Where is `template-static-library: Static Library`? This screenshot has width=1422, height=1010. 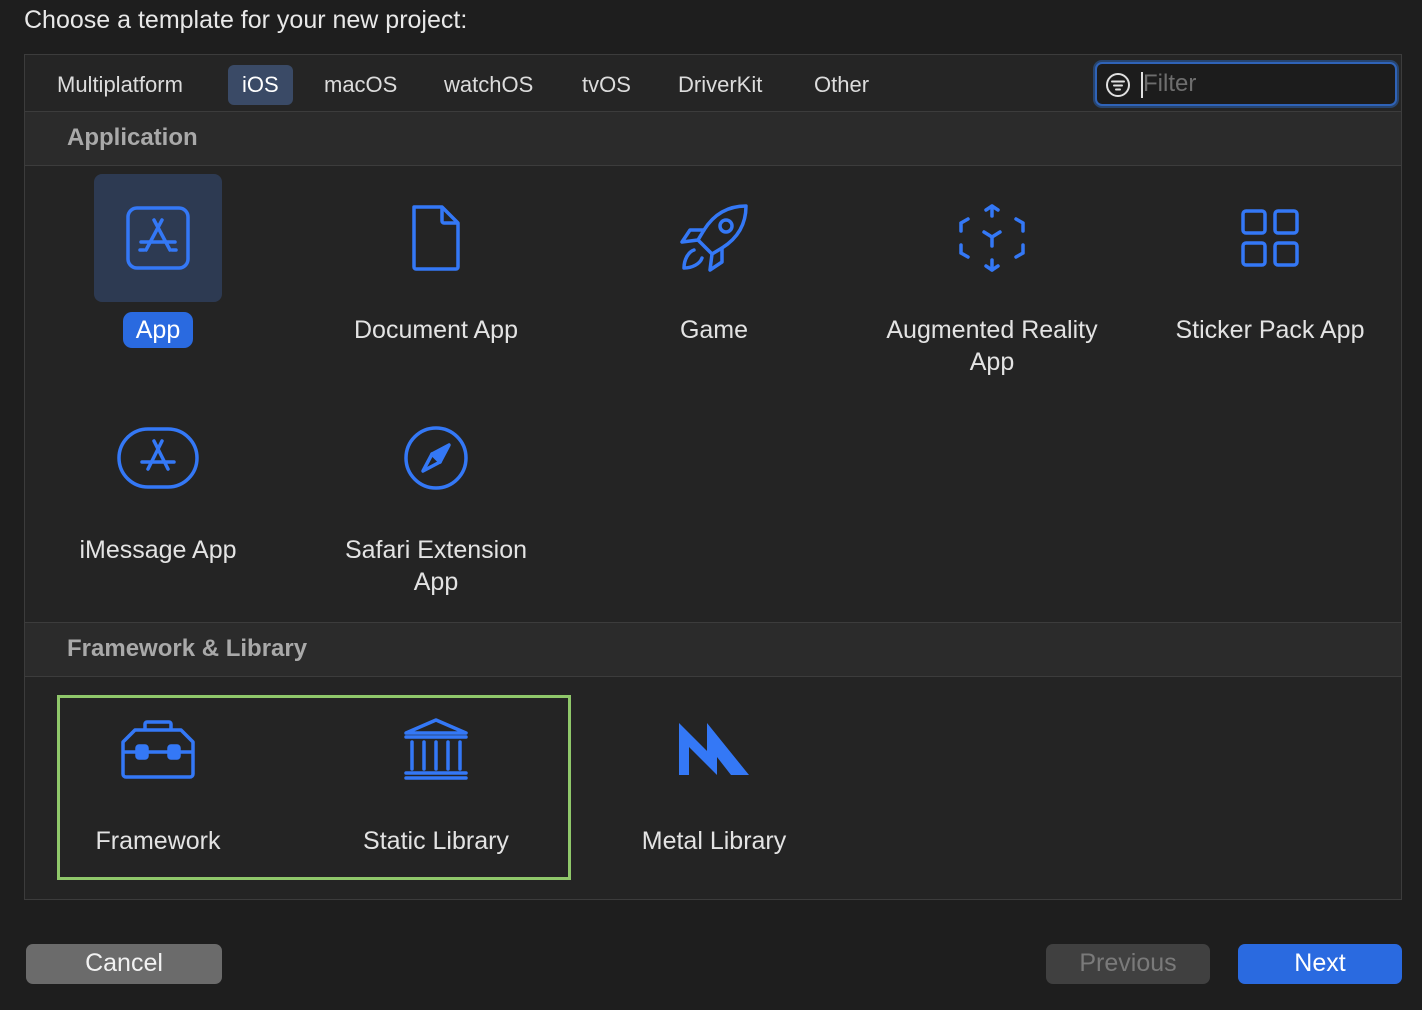
template-static-library: Static Library is located at coordinates (436, 772).